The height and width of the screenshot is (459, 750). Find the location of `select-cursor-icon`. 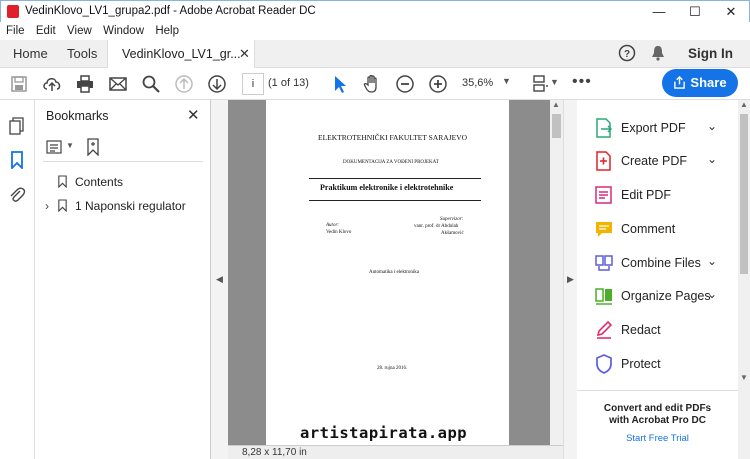

select-cursor-icon is located at coordinates (340, 84).